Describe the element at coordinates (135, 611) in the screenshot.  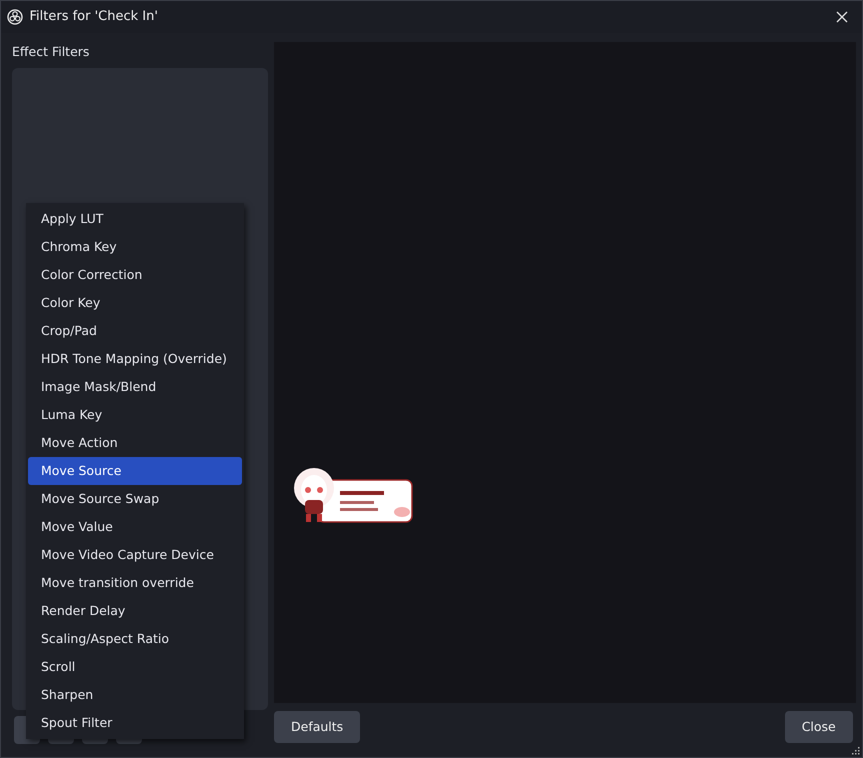
I see `menu-item: Render Delay` at that location.